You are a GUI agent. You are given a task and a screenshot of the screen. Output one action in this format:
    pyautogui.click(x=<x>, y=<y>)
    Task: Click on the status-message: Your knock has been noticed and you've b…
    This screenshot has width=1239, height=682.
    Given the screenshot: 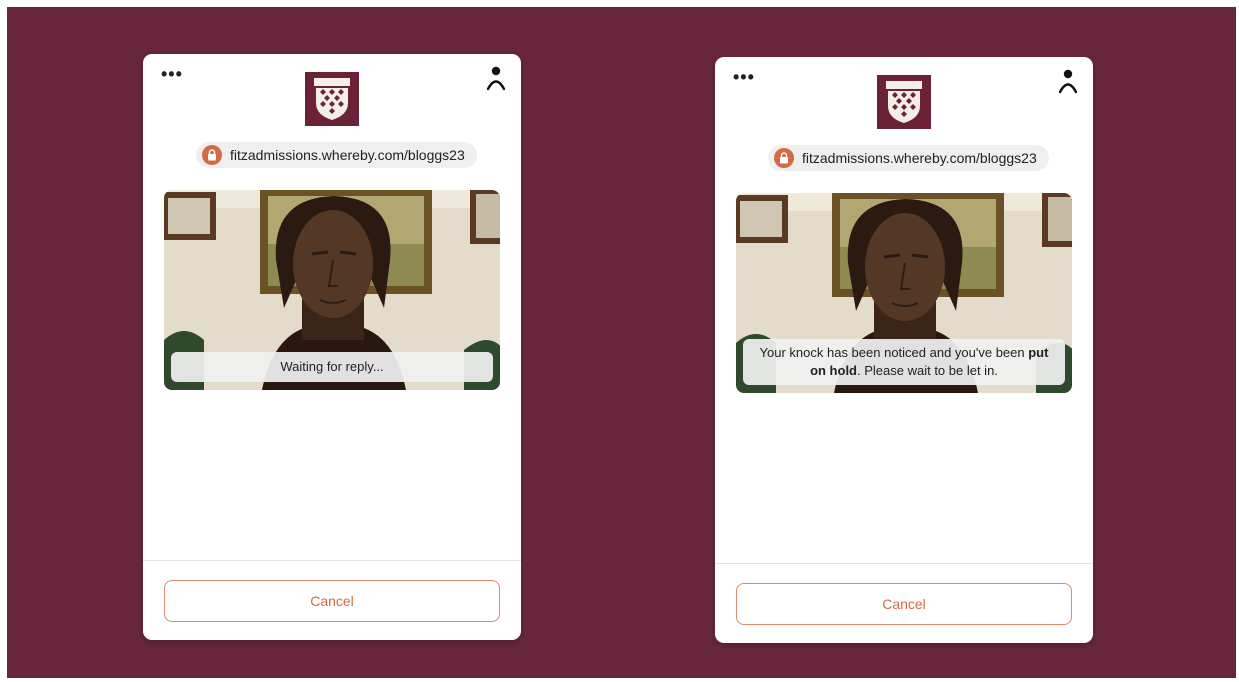 What is the action you would take?
    pyautogui.click(x=904, y=362)
    